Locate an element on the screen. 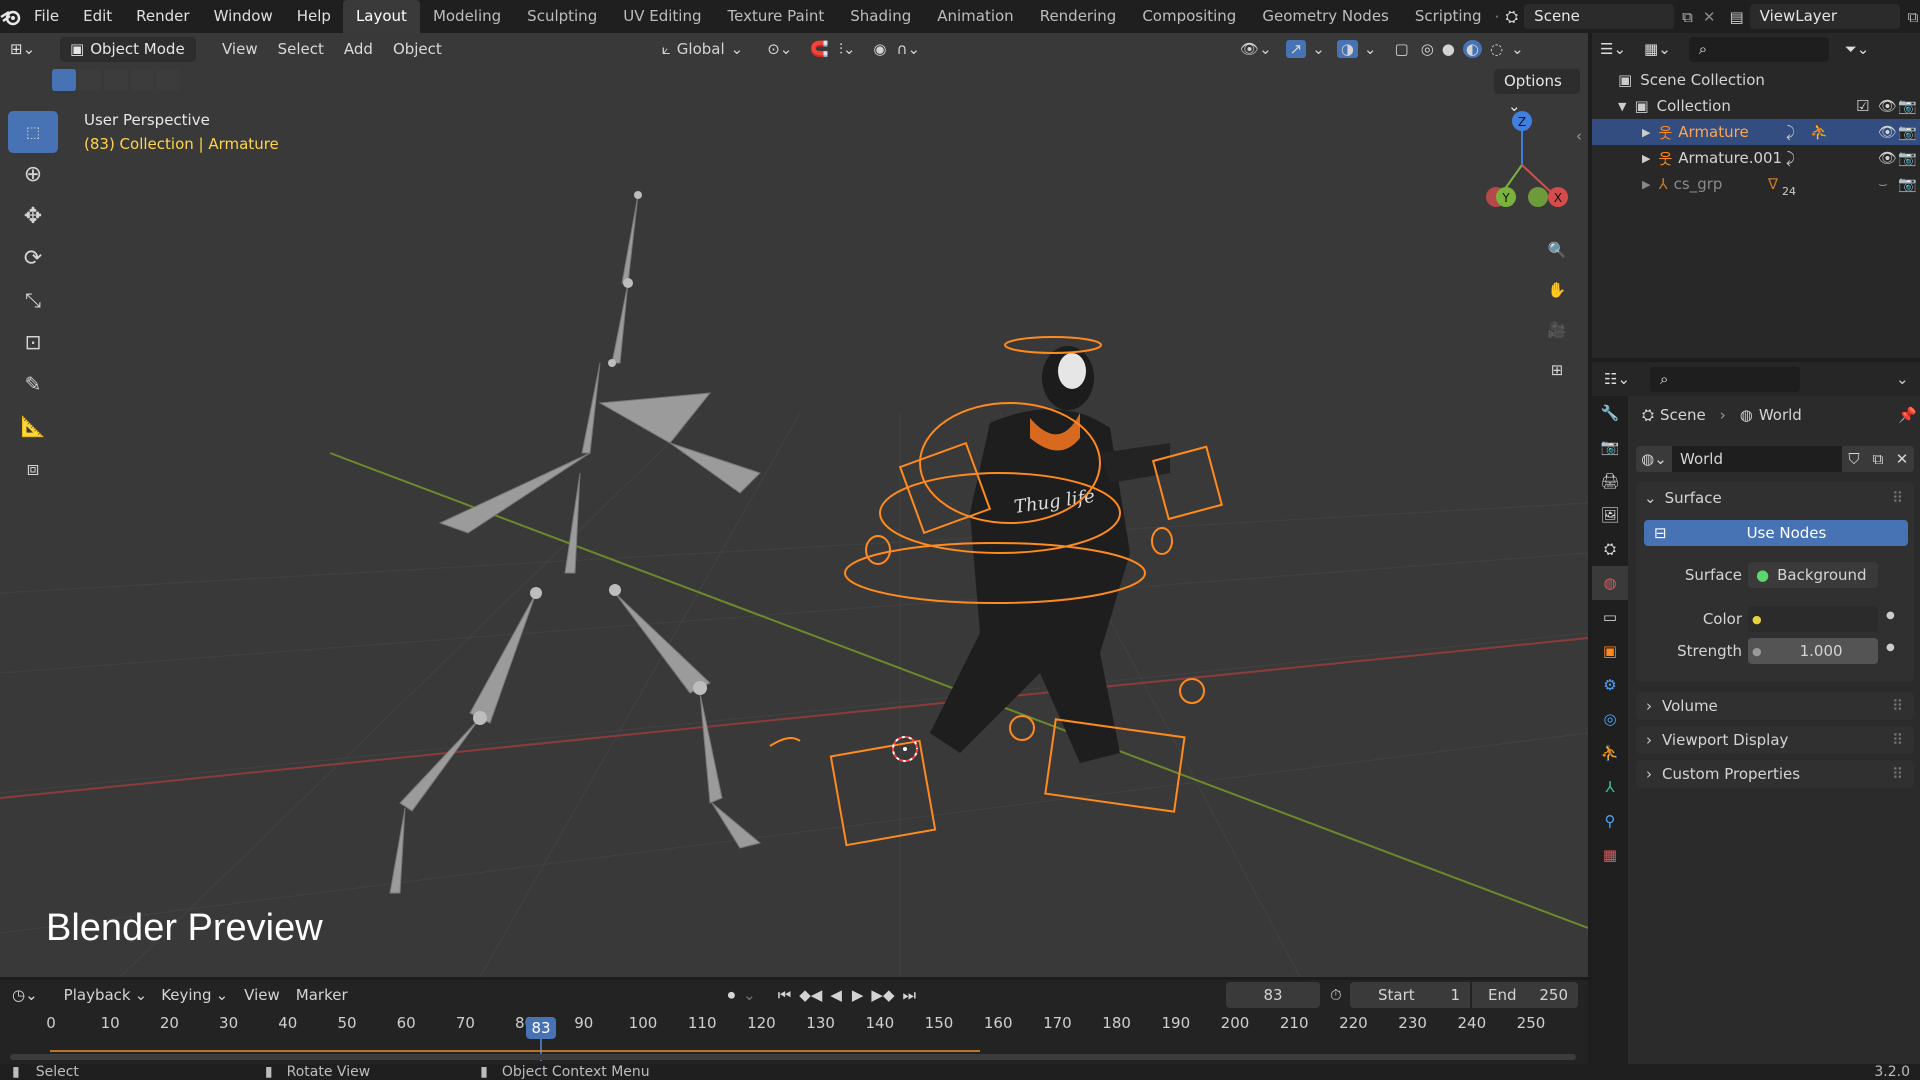 This screenshot has height=1080, width=1920. view-layer-field: ViewLayer is located at coordinates (1824, 16).